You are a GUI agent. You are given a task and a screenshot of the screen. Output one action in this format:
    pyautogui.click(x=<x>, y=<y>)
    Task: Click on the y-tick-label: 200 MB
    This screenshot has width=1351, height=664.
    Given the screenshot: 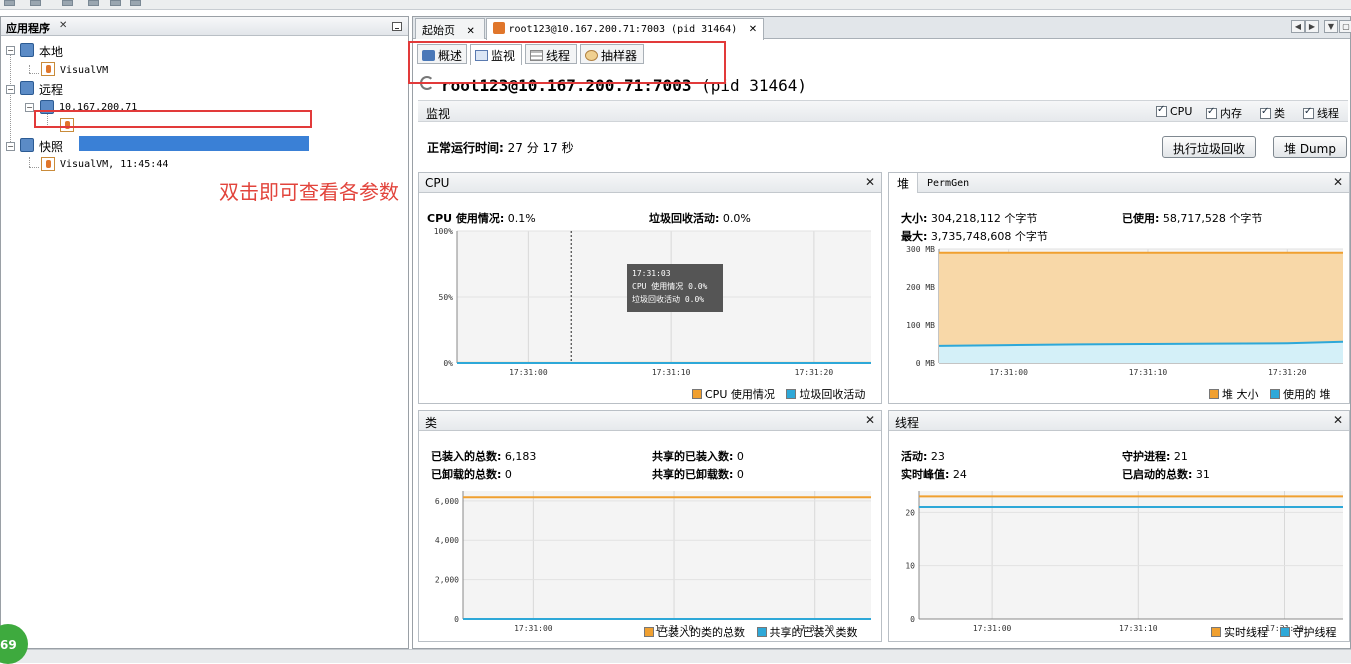 What is the action you would take?
    pyautogui.click(x=920, y=287)
    